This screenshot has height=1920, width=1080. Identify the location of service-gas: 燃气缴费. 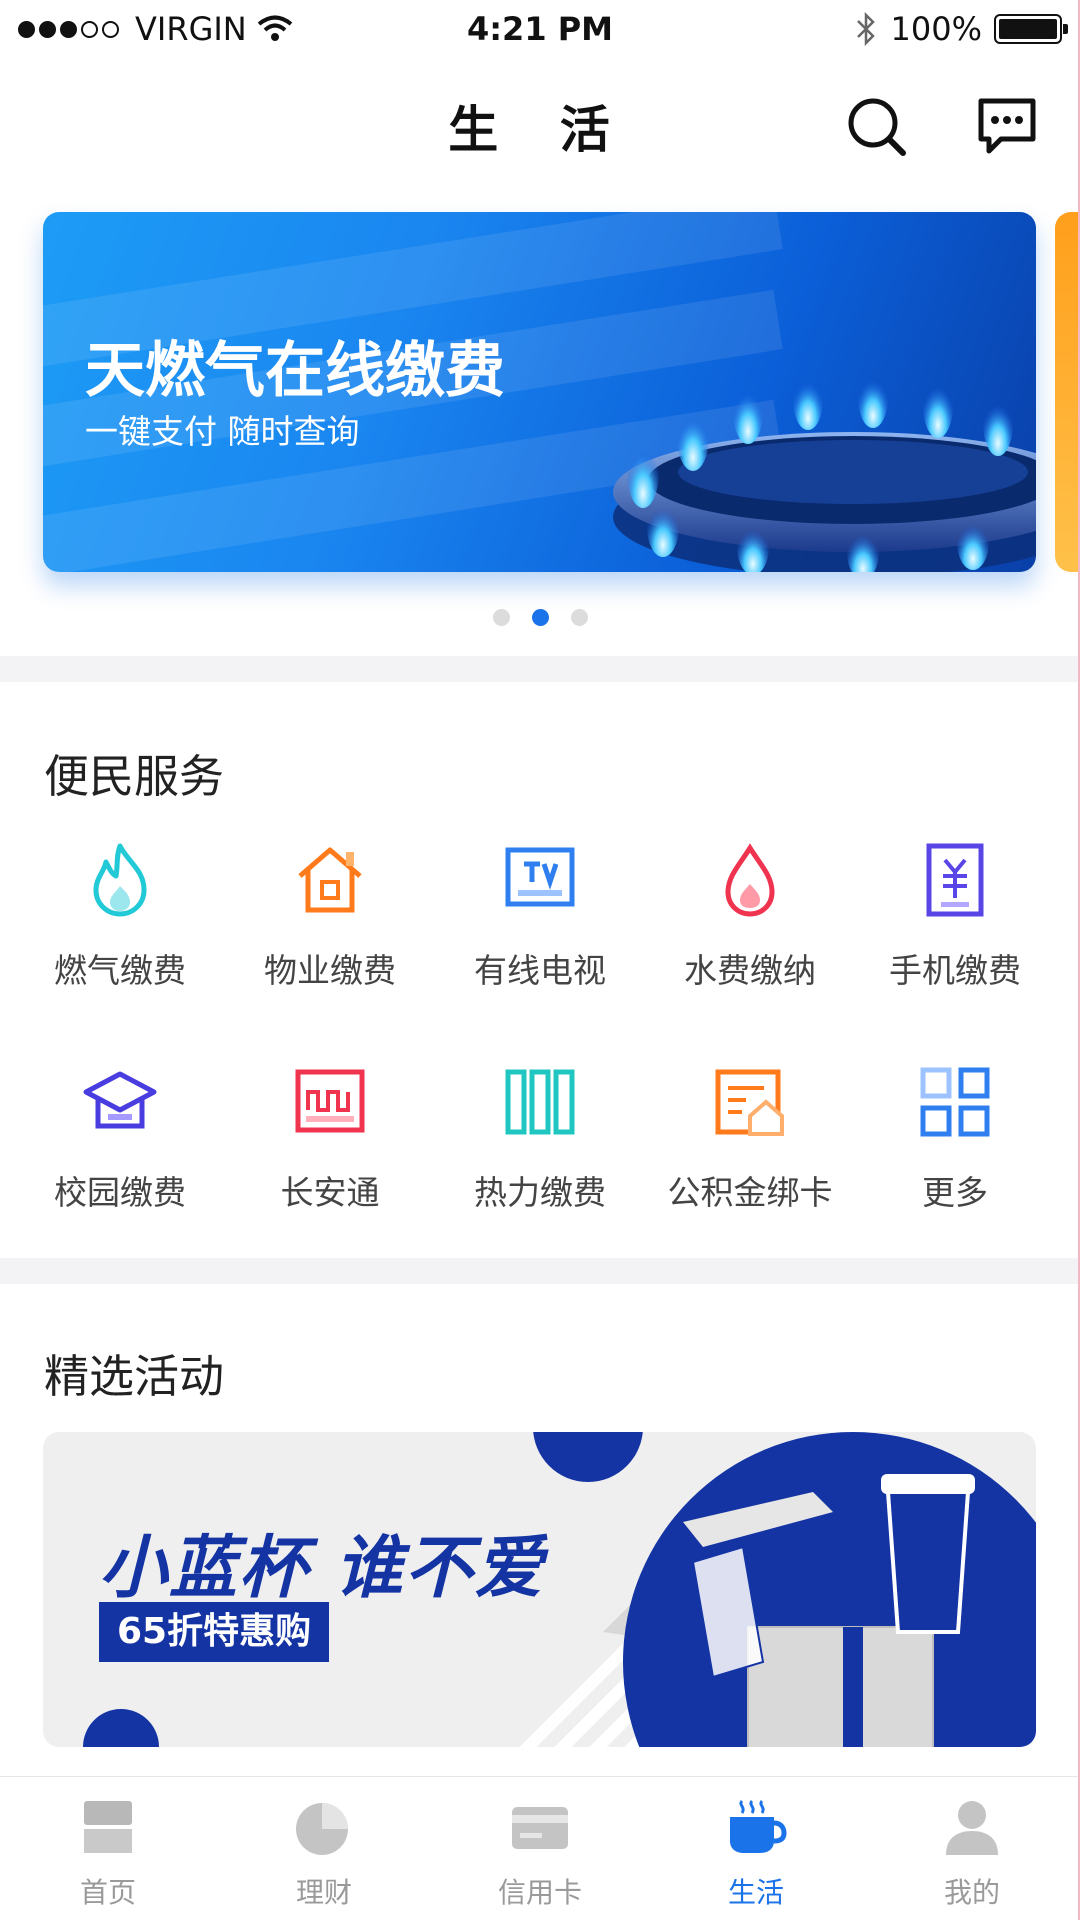
(120, 916).